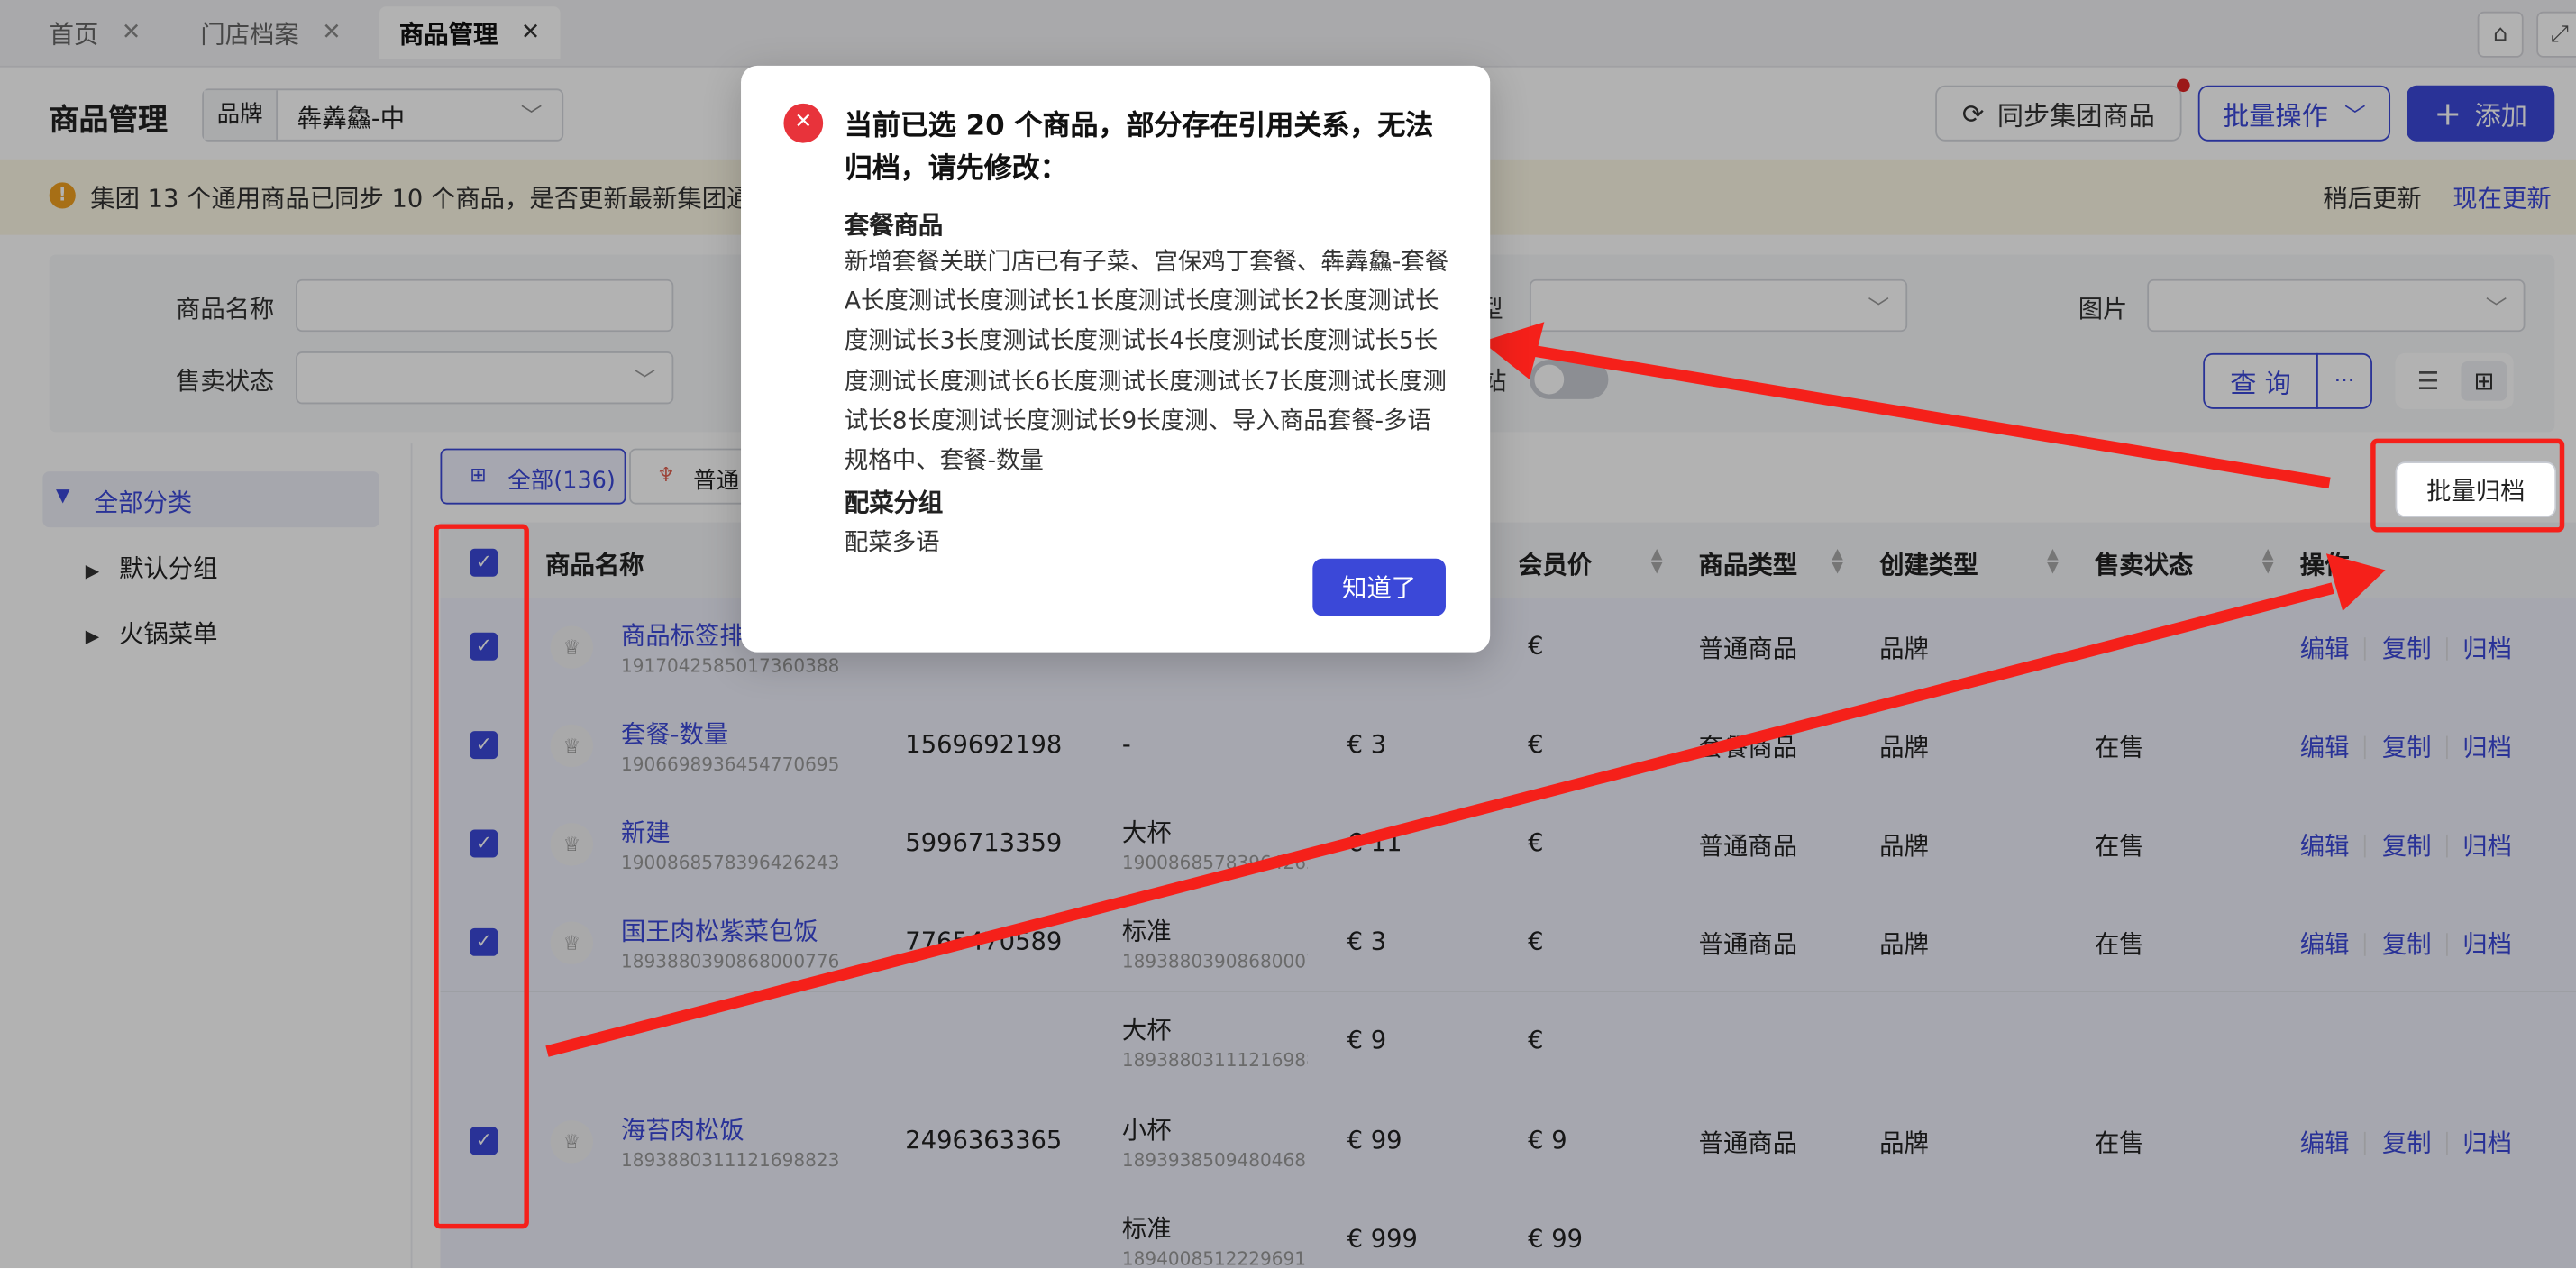 The image size is (2576, 1269). I want to click on section-side-dish-text: 配菜多语, so click(892, 543).